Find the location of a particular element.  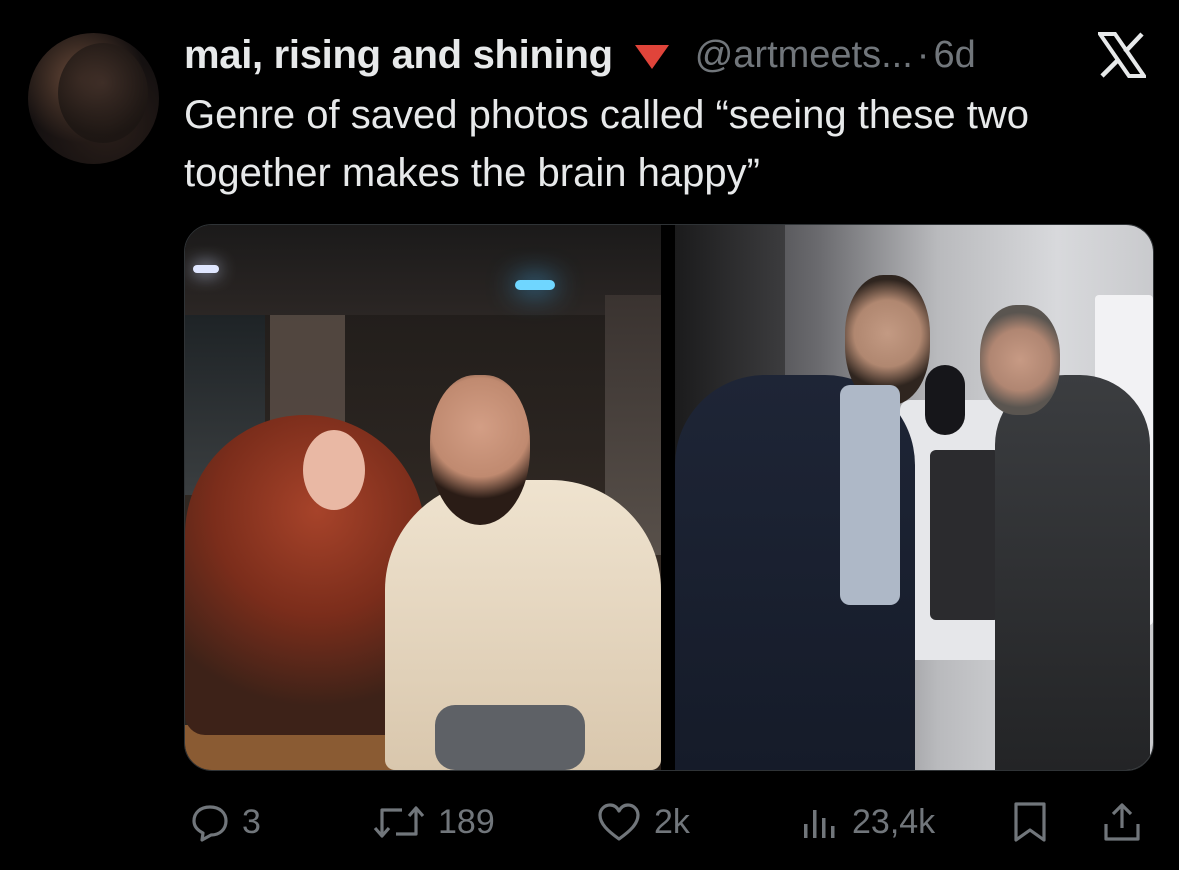

red-triangle-emoji-icon is located at coordinates (651, 57).